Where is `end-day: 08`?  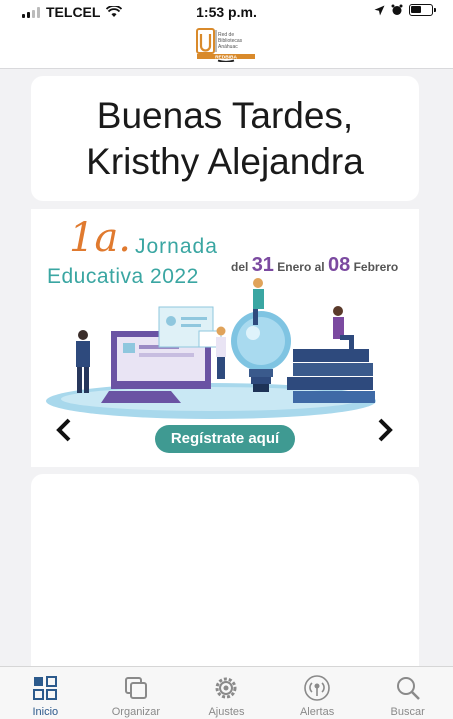
end-day: 08 is located at coordinates (339, 265).